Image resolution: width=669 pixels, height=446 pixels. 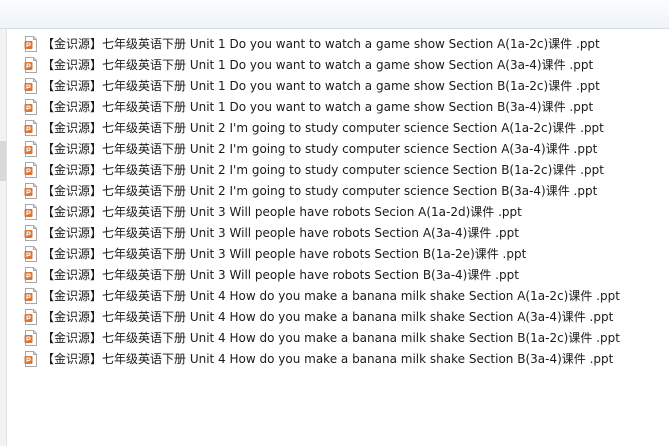 I want to click on navigation-pane, so click(x=3, y=237).